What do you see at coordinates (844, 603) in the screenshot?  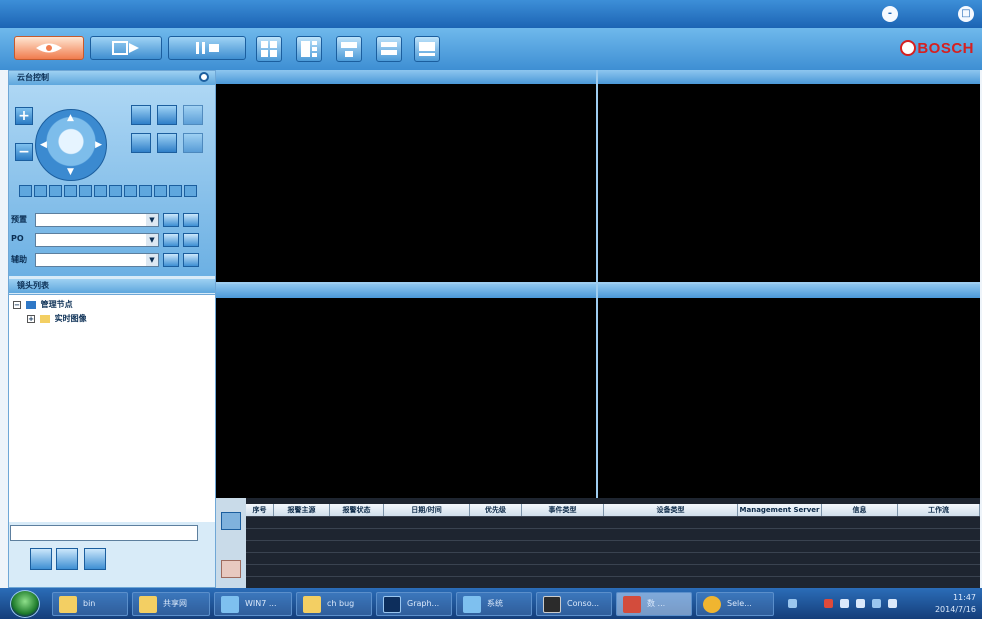 I see `network-icon` at bounding box center [844, 603].